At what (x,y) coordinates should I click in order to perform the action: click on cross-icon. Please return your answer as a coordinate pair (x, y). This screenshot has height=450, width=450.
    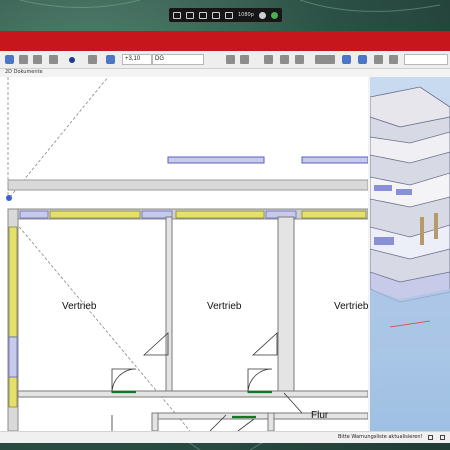
    Looking at the image, I should click on (299, 59).